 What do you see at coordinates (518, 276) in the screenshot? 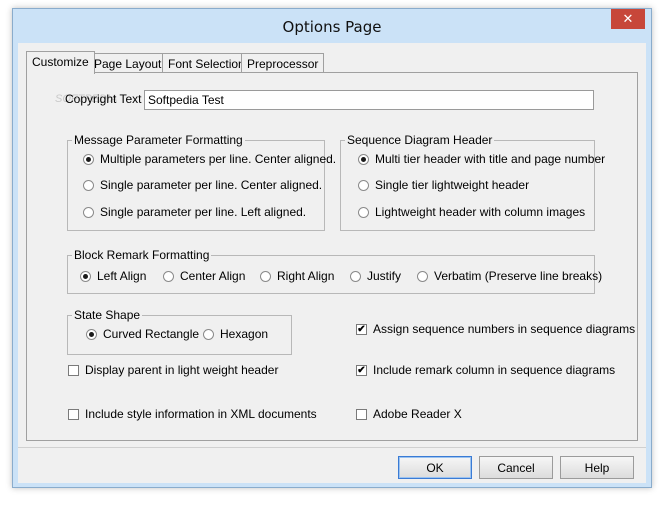
I see `radio-label: Verbatim (Preserve line breaks)` at bounding box center [518, 276].